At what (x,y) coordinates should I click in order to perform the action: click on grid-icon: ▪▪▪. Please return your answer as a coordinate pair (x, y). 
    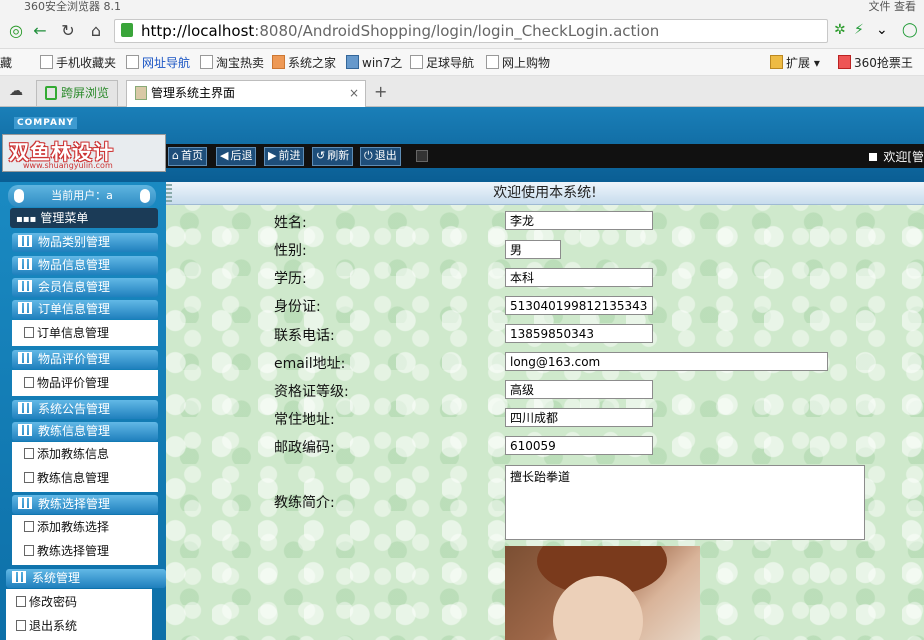
    Looking at the image, I should click on (26, 219).